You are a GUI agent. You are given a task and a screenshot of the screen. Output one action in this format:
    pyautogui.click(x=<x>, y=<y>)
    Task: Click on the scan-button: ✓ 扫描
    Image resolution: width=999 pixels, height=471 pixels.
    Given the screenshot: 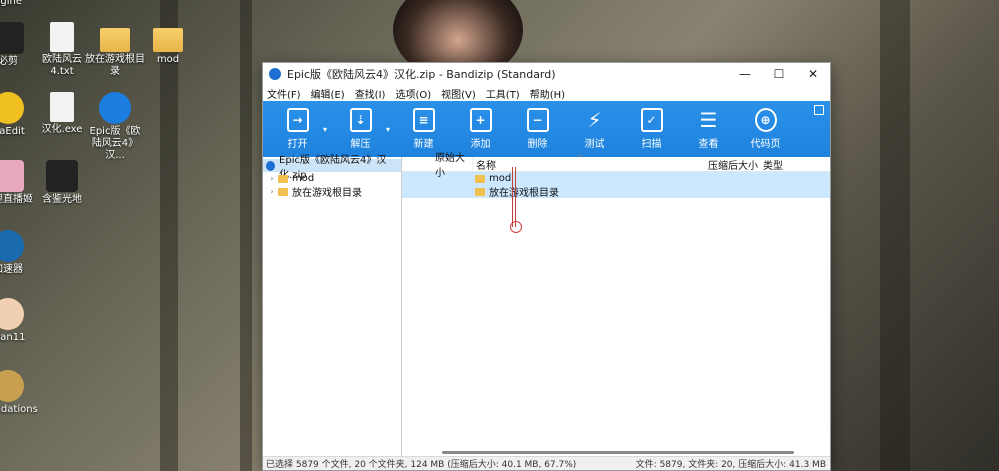 What is the action you would take?
    pyautogui.click(x=651, y=129)
    